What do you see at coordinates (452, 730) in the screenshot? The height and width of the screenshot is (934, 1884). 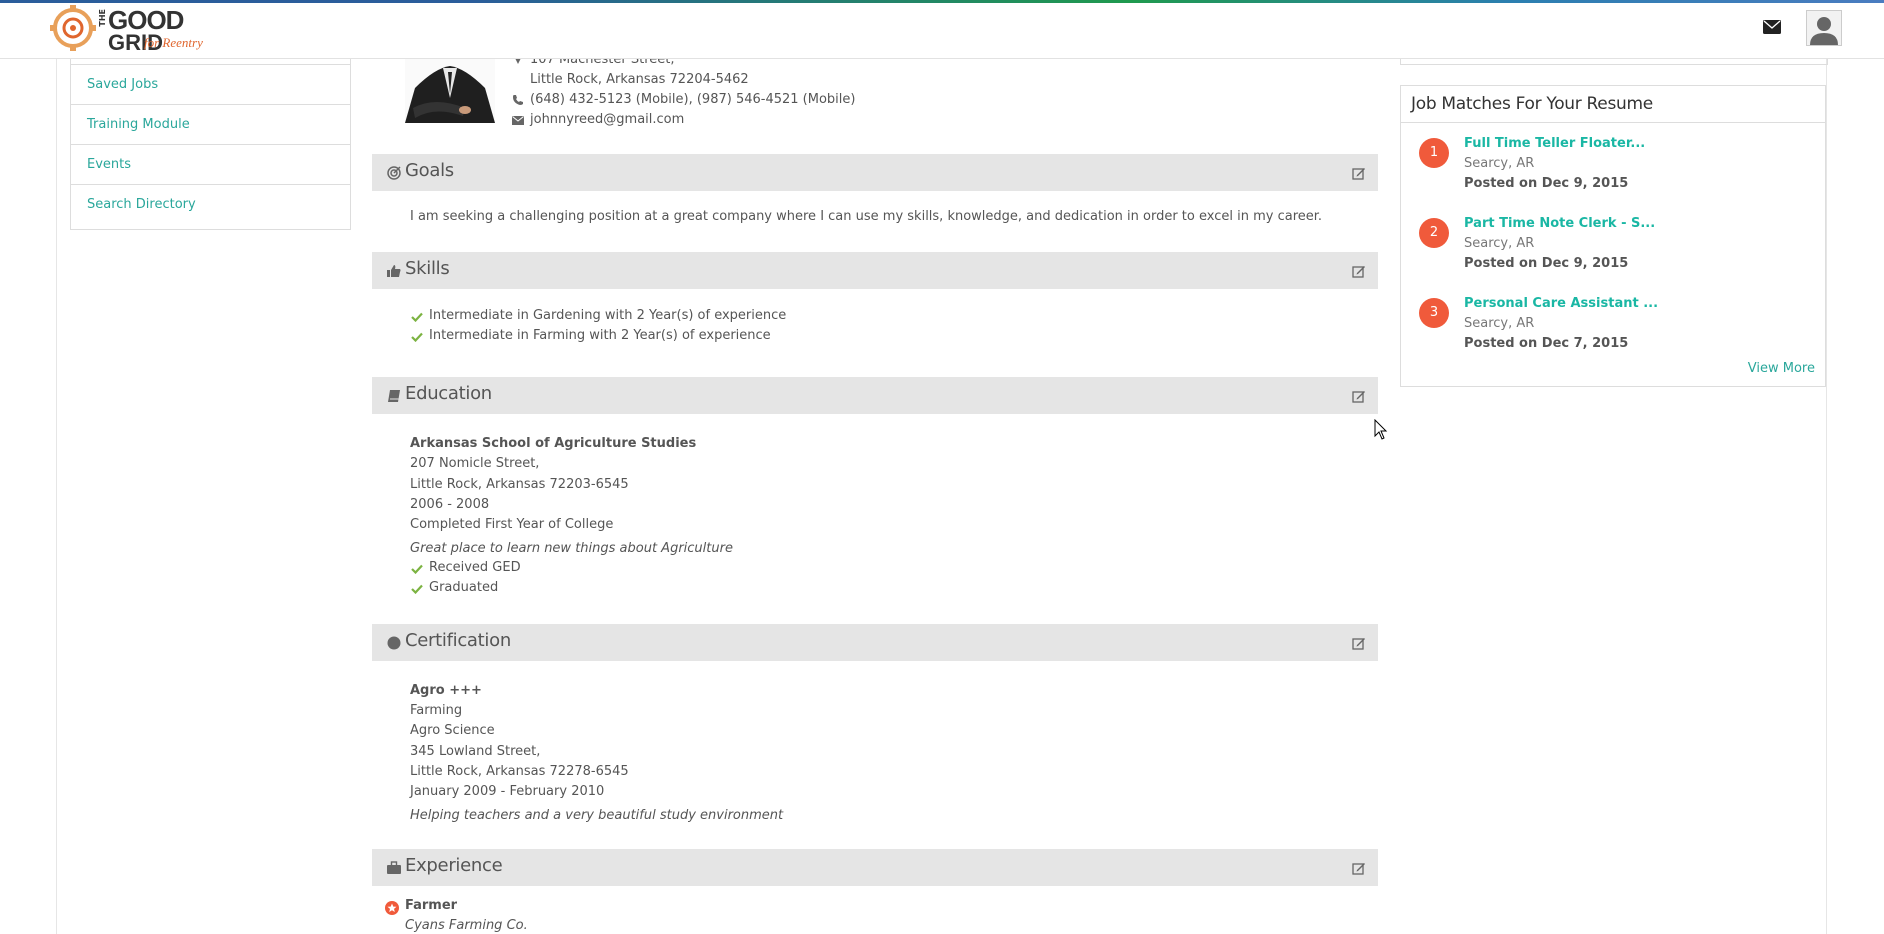 I see `certification-org: Agro Science` at bounding box center [452, 730].